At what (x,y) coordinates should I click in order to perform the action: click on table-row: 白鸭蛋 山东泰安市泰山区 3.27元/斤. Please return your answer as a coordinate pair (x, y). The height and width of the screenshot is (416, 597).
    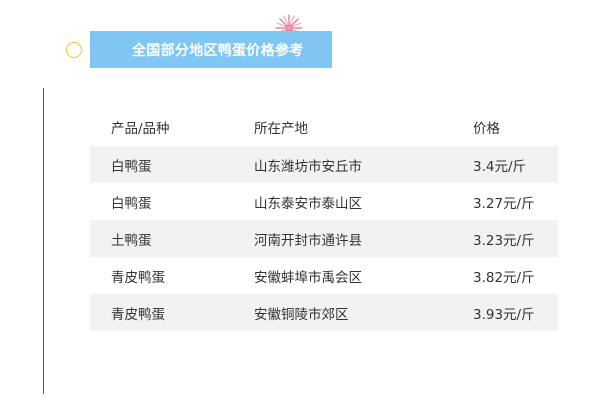
    Looking at the image, I should click on (324, 201).